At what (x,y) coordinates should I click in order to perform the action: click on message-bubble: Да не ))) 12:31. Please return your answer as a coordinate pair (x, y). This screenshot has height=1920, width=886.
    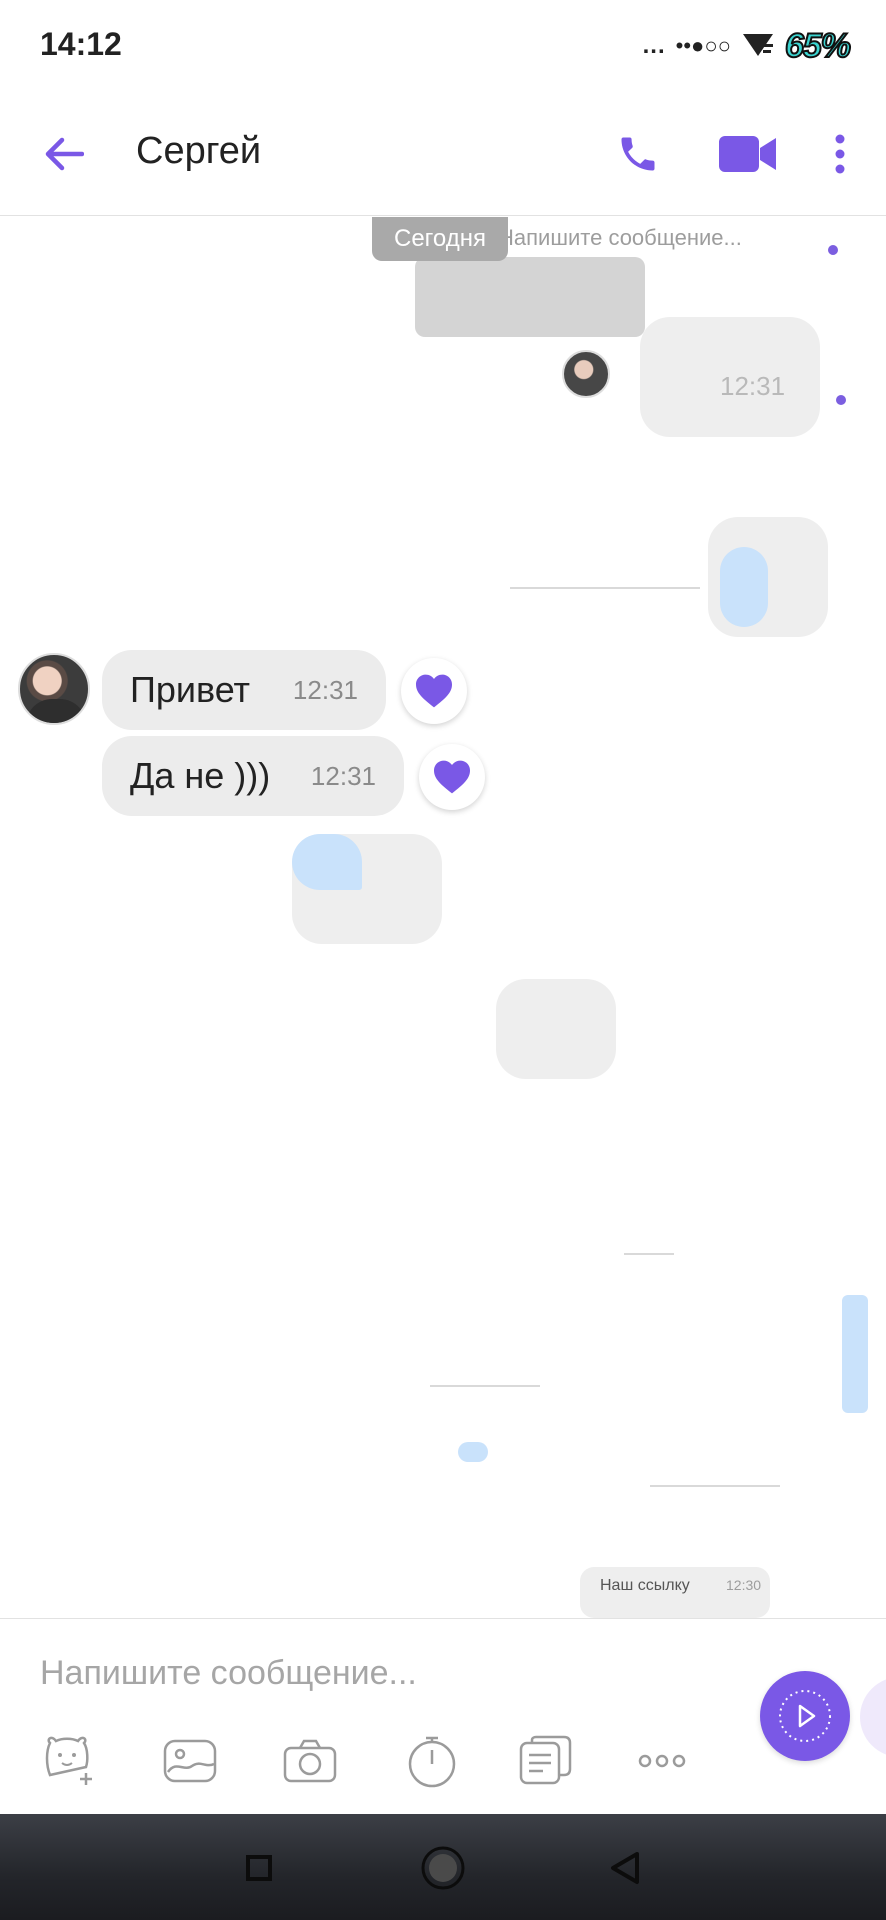
    Looking at the image, I should click on (253, 776).